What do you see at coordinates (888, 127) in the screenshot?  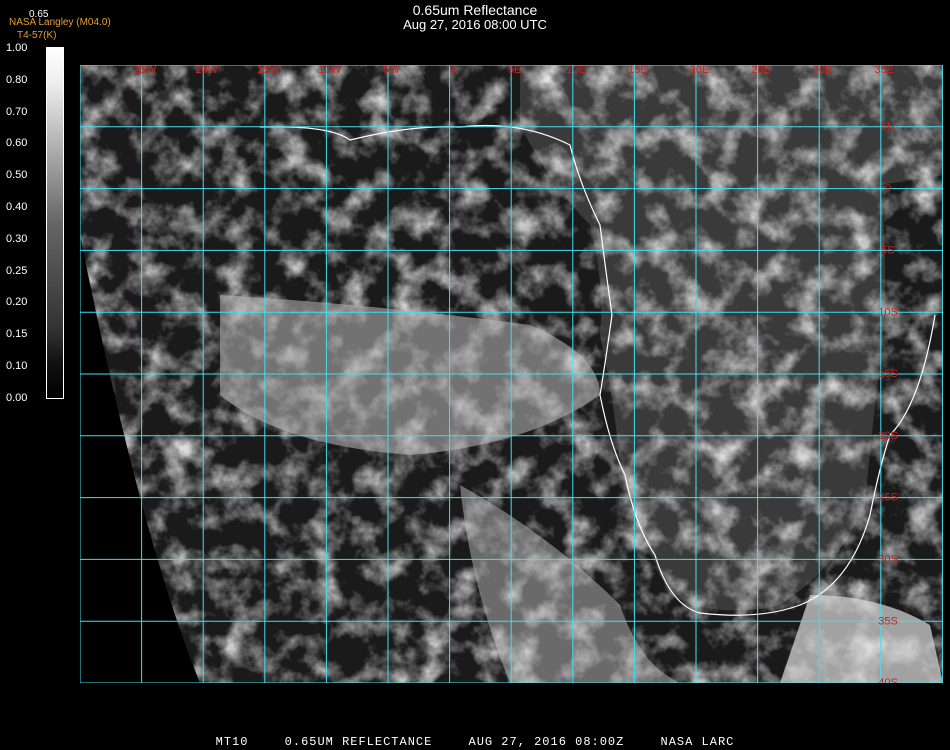 I see `latitude-label: 5N` at bounding box center [888, 127].